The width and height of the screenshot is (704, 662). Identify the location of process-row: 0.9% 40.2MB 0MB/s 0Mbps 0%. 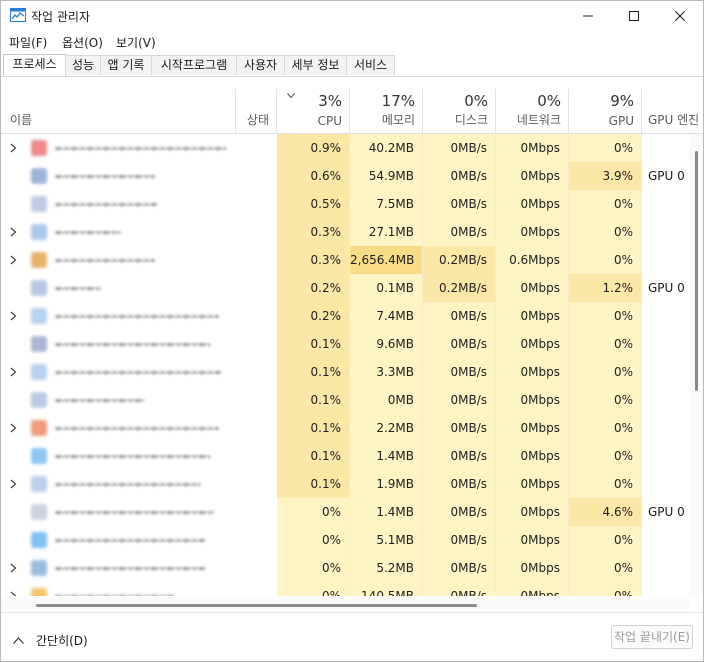
(345, 148).